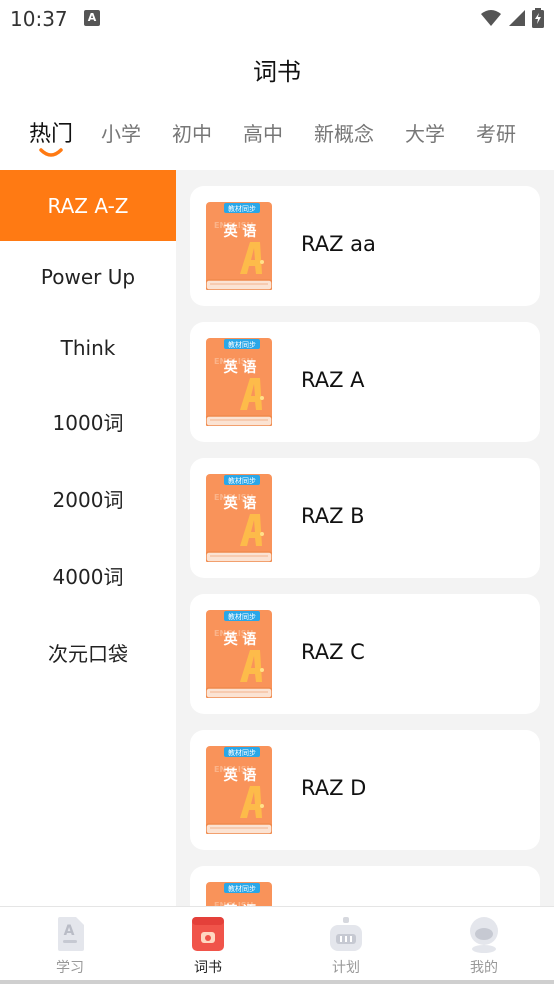 The width and height of the screenshot is (554, 984). What do you see at coordinates (51, 152) in the screenshot?
I see `tab-active-indicator` at bounding box center [51, 152].